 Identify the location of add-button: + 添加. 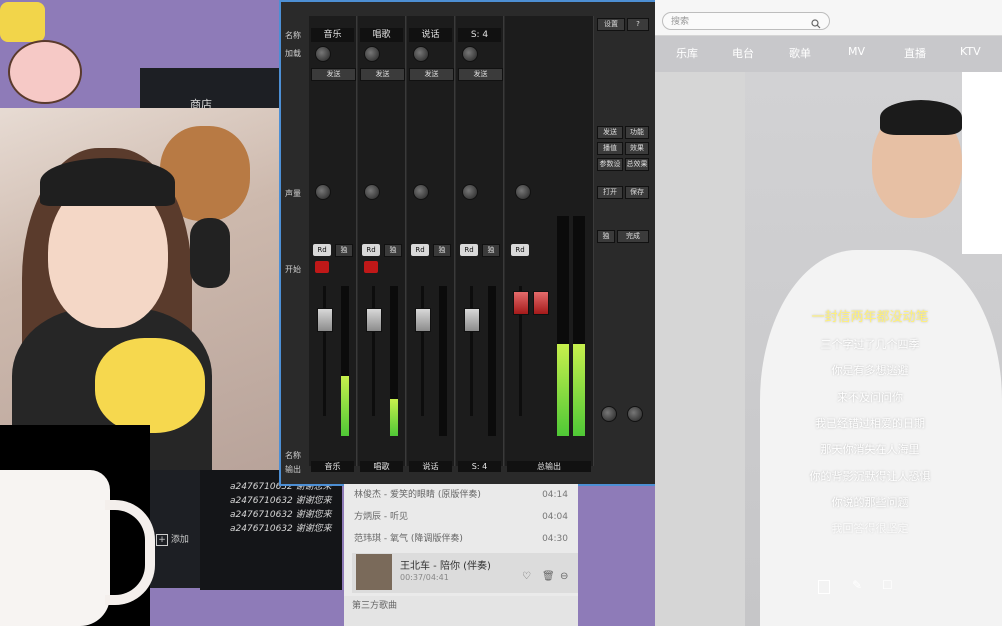
(172, 539).